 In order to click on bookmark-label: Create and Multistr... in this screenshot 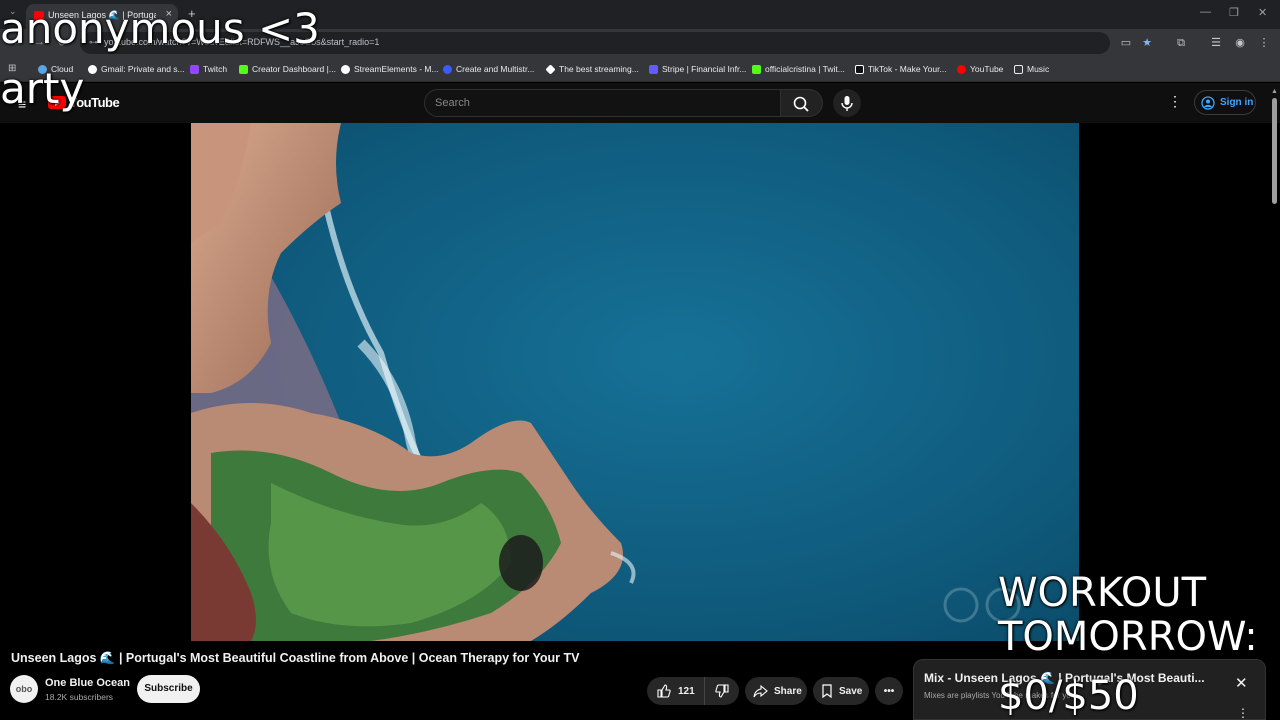, I will do `click(495, 69)`.